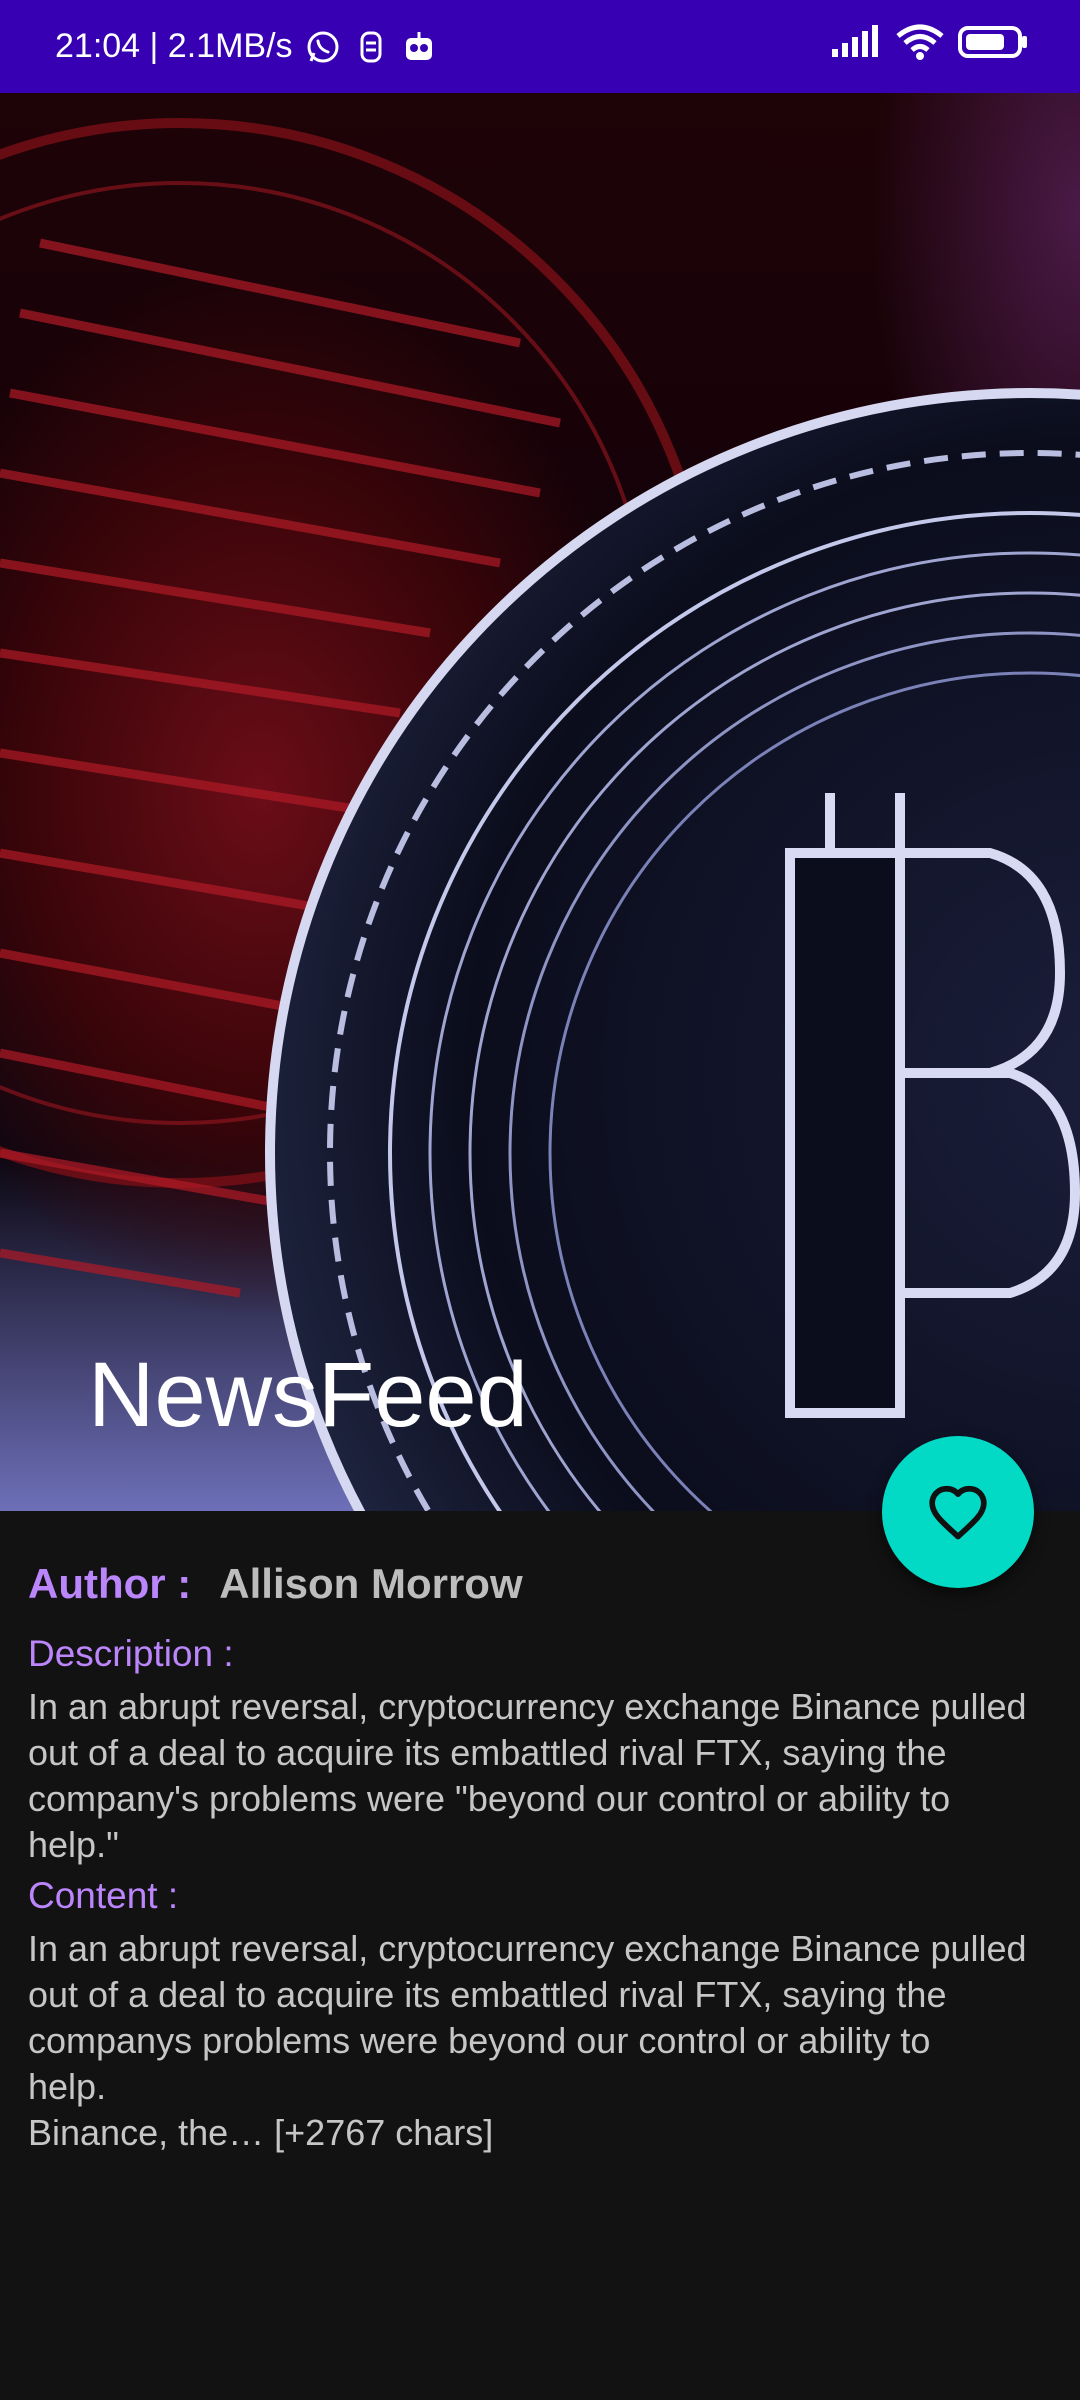 The width and height of the screenshot is (1080, 2400). I want to click on toolbar-title: NewsFeed, so click(308, 1395).